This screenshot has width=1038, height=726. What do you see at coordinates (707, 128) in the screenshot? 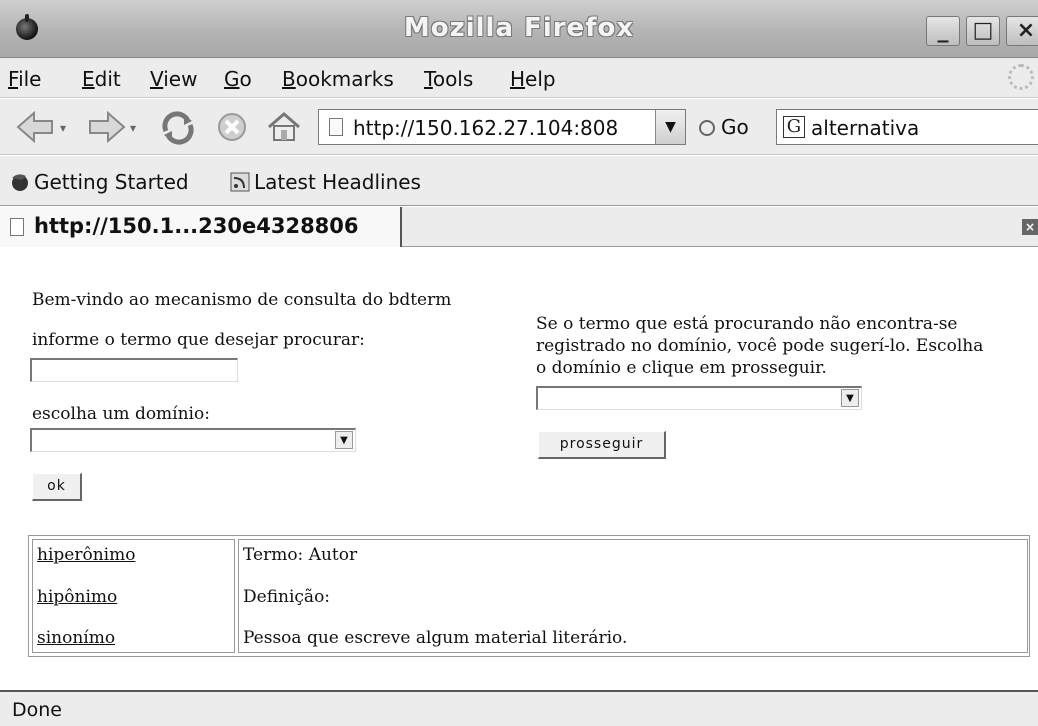
I see `go-icon` at bounding box center [707, 128].